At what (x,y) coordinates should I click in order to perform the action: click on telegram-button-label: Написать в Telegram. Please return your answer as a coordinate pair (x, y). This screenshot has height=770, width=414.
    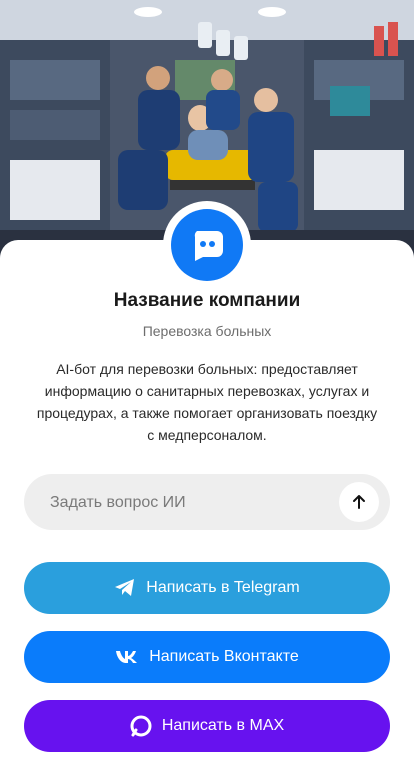
    Looking at the image, I should click on (223, 587).